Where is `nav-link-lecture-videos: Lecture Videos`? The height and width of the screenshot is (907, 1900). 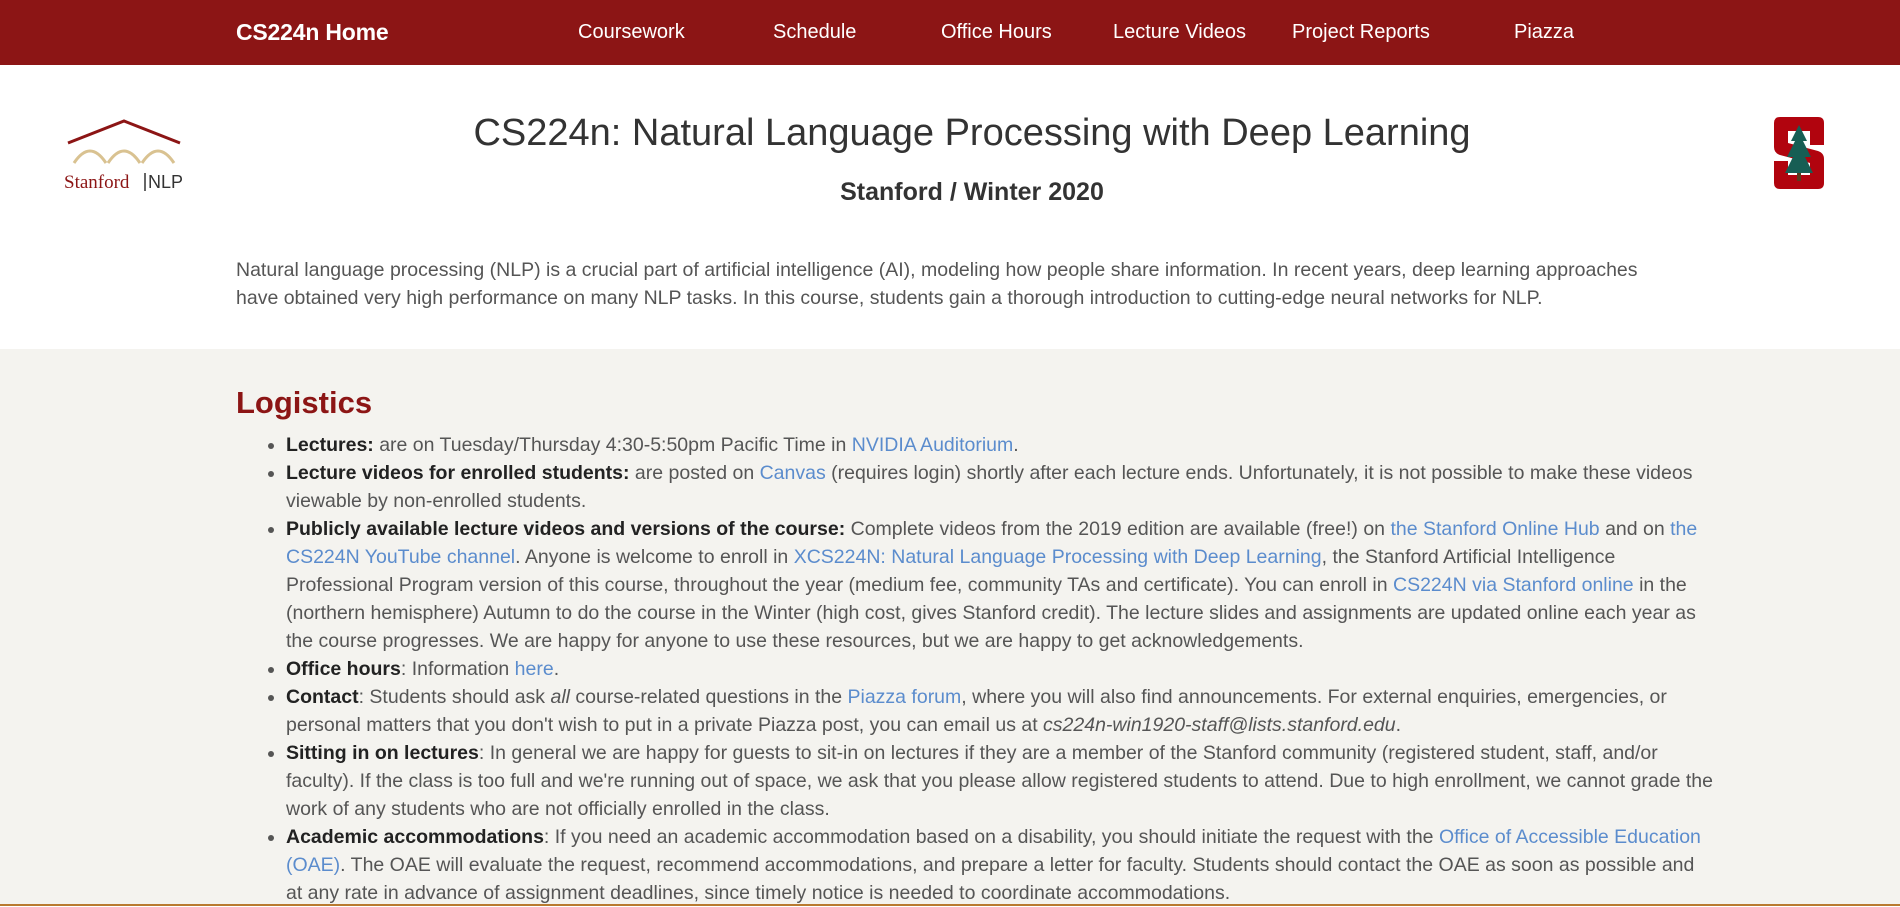 nav-link-lecture-videos: Lecture Videos is located at coordinates (1179, 32).